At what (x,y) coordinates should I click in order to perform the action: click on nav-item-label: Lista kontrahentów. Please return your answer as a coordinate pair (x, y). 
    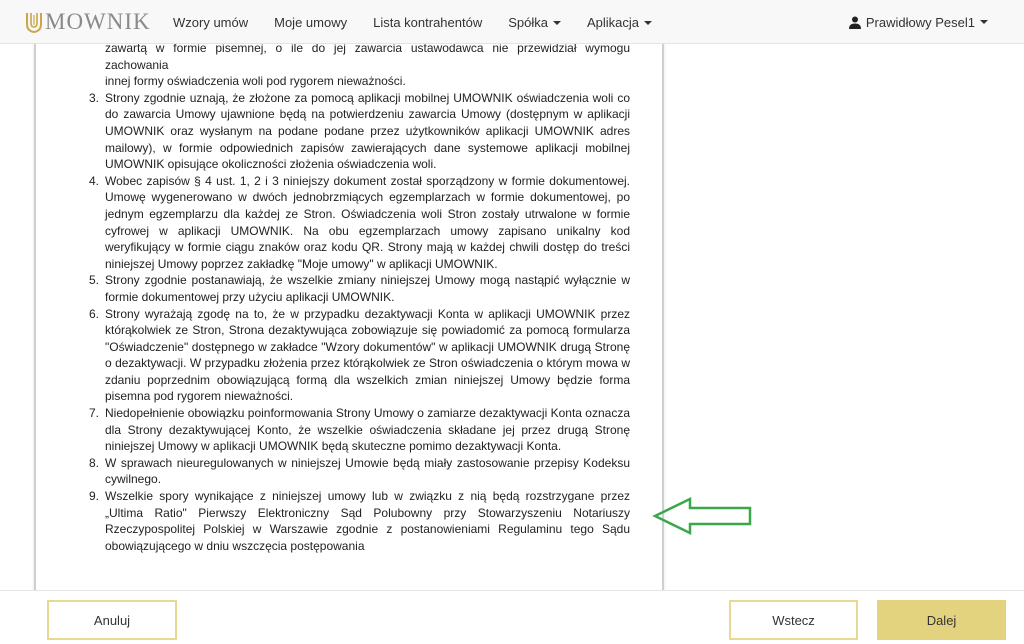
    Looking at the image, I should click on (428, 22).